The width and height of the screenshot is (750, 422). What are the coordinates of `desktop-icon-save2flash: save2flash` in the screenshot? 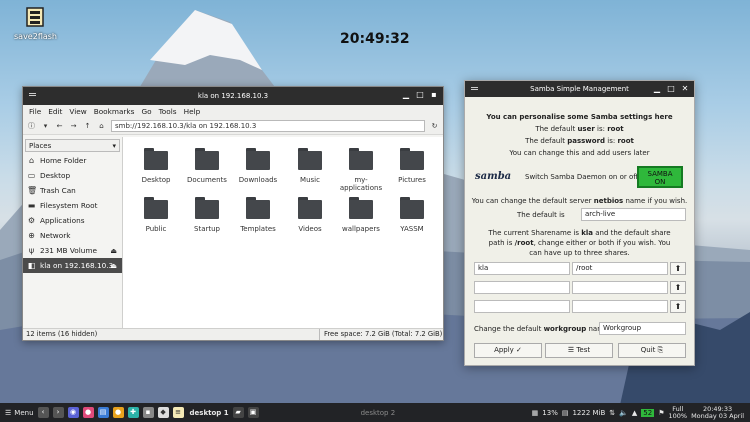 It's located at (35, 23).